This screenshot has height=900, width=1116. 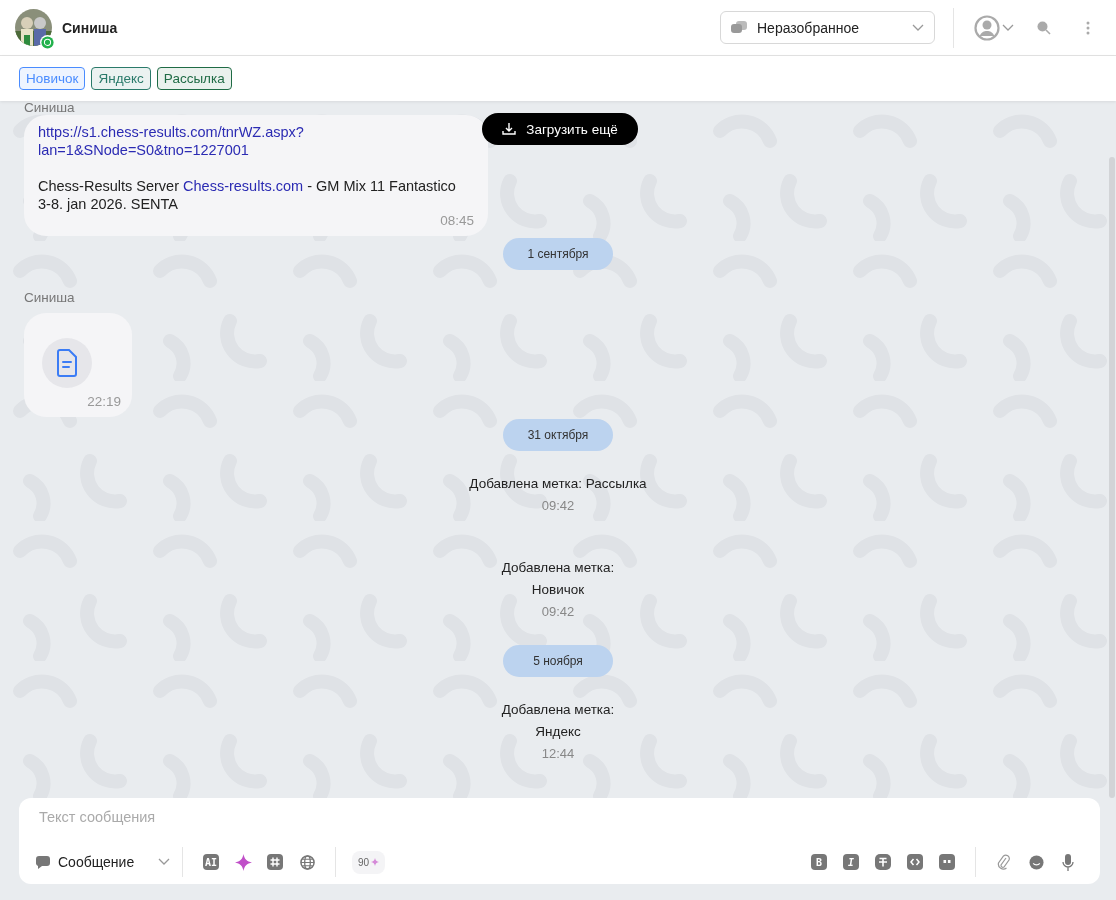 What do you see at coordinates (43, 862) in the screenshot?
I see `chat-bubble-icon` at bounding box center [43, 862].